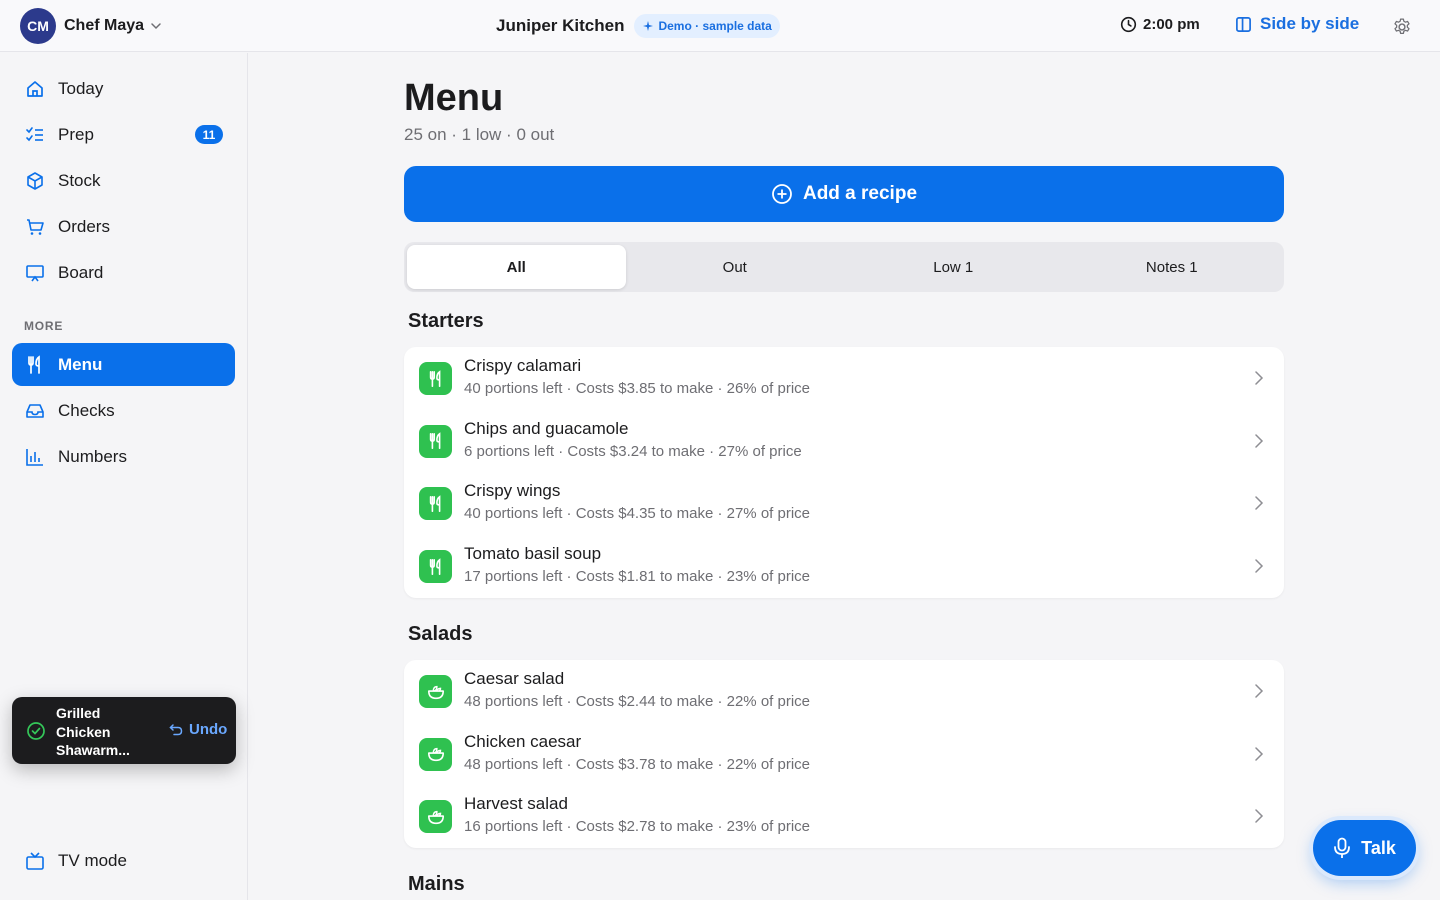  What do you see at coordinates (1378, 847) in the screenshot?
I see `talk-label: Talk` at bounding box center [1378, 847].